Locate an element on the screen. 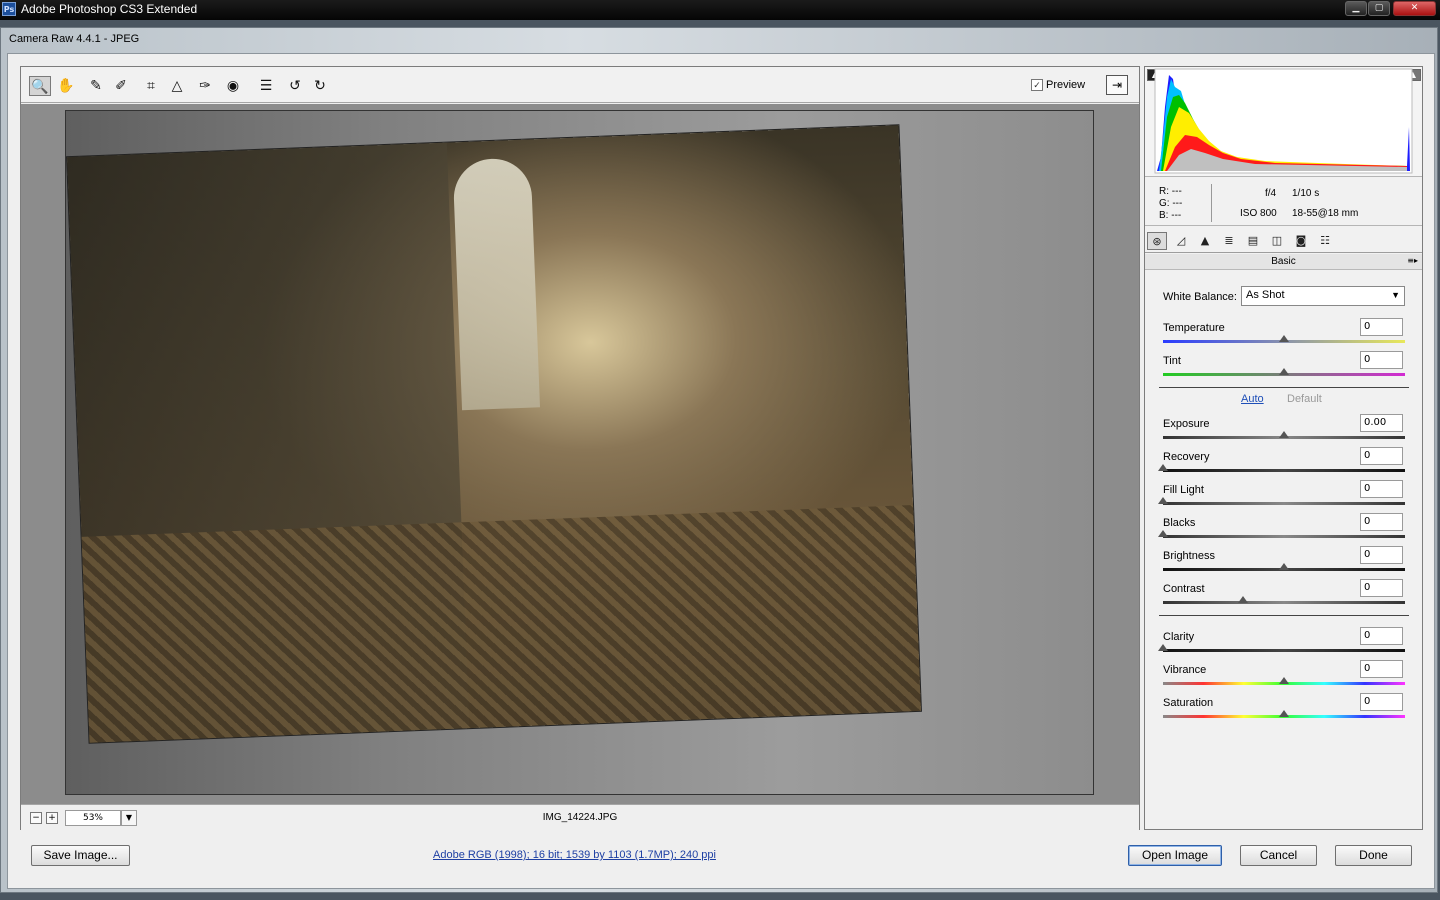 The width and height of the screenshot is (1440, 900). crop-tool-button: ⌗ is located at coordinates (151, 86).